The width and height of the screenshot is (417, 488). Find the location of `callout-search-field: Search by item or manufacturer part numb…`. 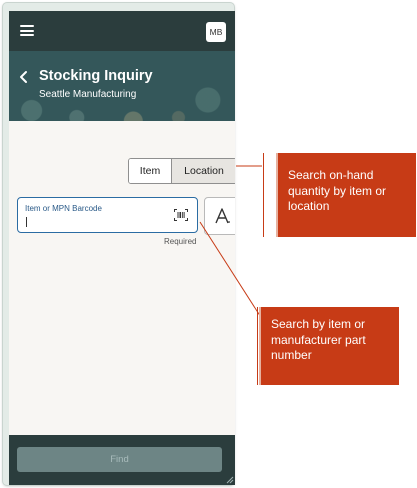

callout-search-field: Search by item or manufacturer part numb… is located at coordinates (329, 346).